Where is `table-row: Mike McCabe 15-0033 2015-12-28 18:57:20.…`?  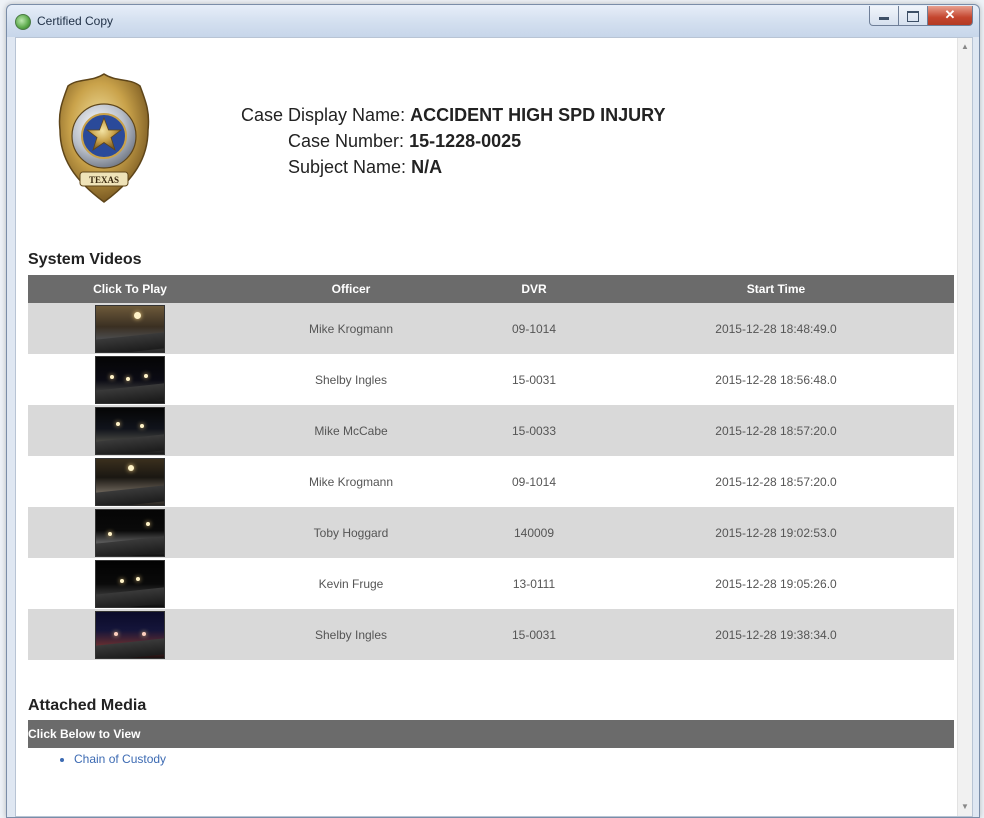
table-row: Mike McCabe 15-0033 2015-12-28 18:57:20.… is located at coordinates (491, 430).